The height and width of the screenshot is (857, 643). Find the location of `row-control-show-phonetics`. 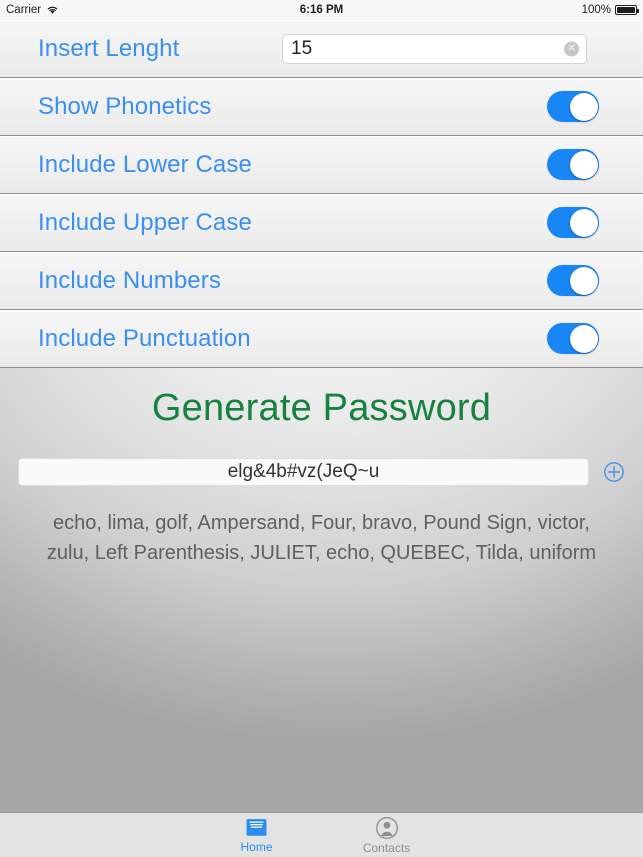

row-control-show-phonetics is located at coordinates (588, 106).